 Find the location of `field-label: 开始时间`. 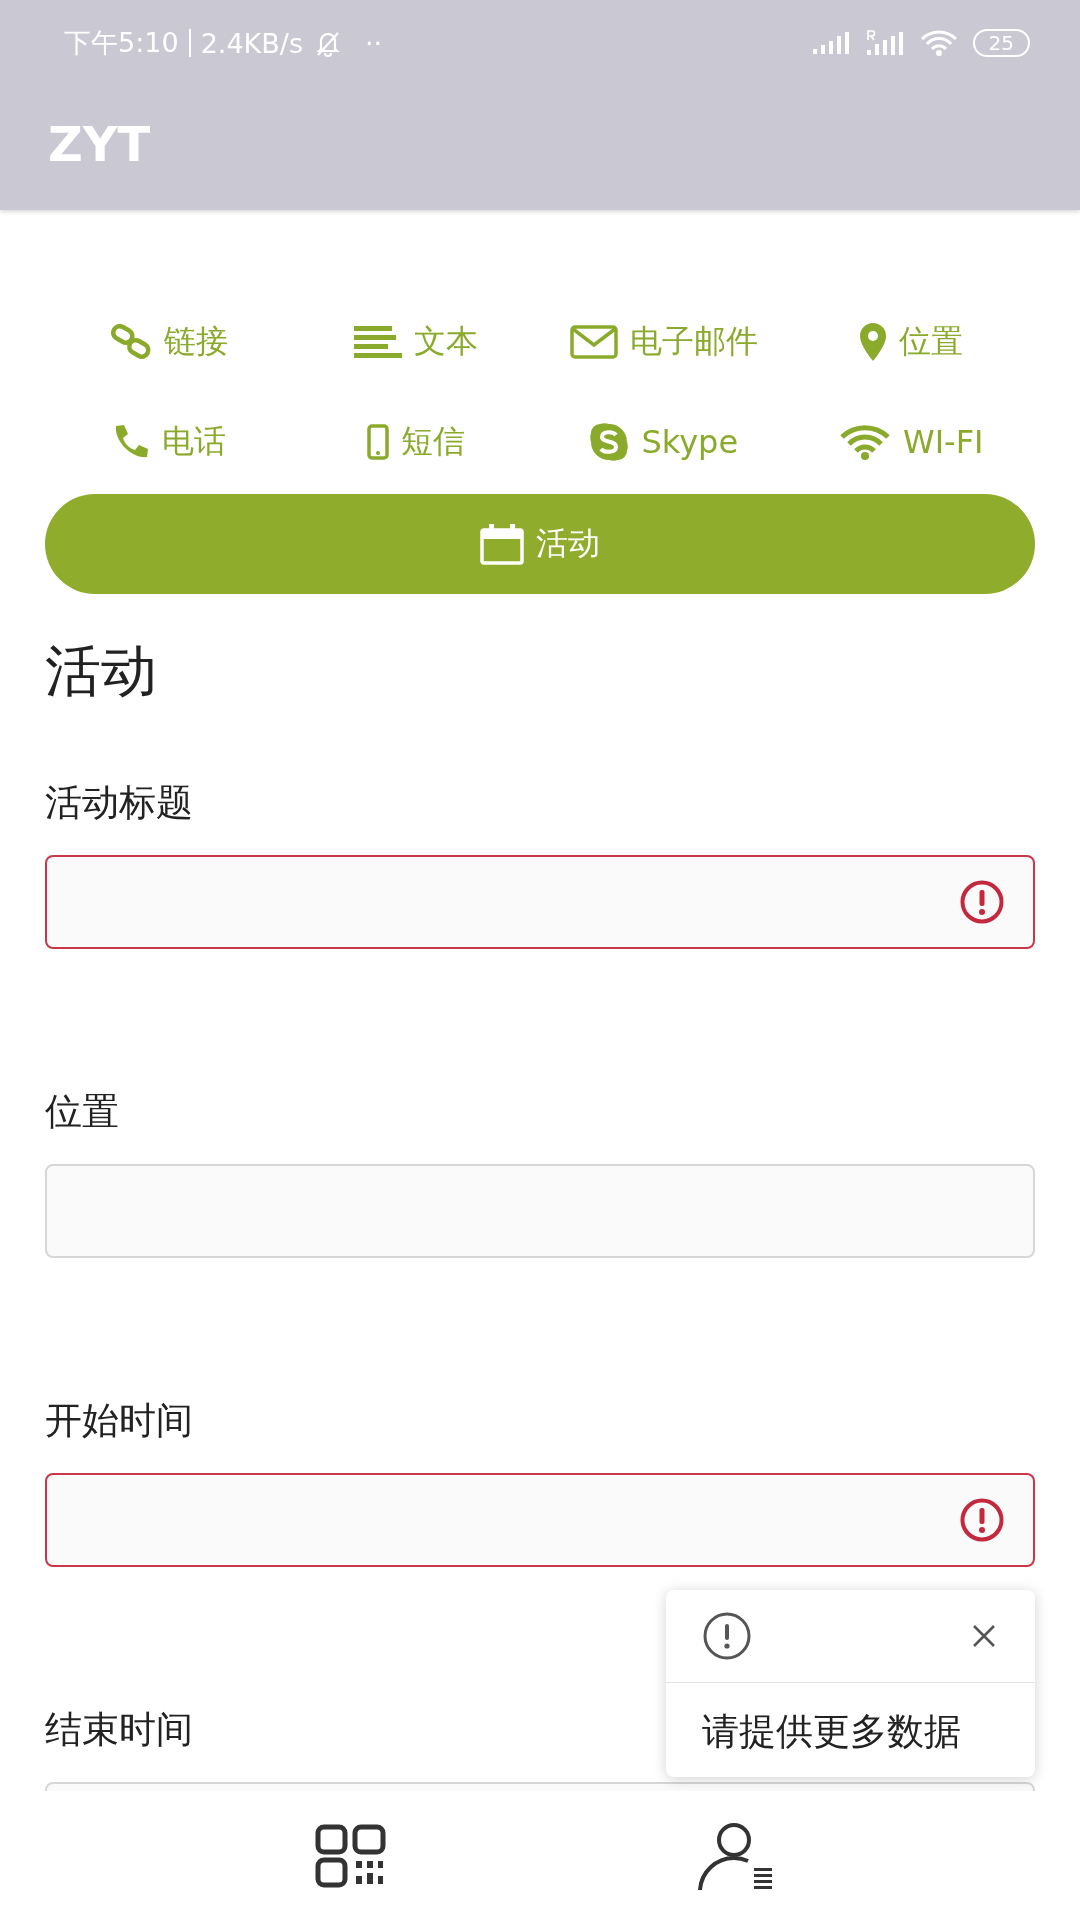

field-label: 开始时间 is located at coordinates (119, 1421).